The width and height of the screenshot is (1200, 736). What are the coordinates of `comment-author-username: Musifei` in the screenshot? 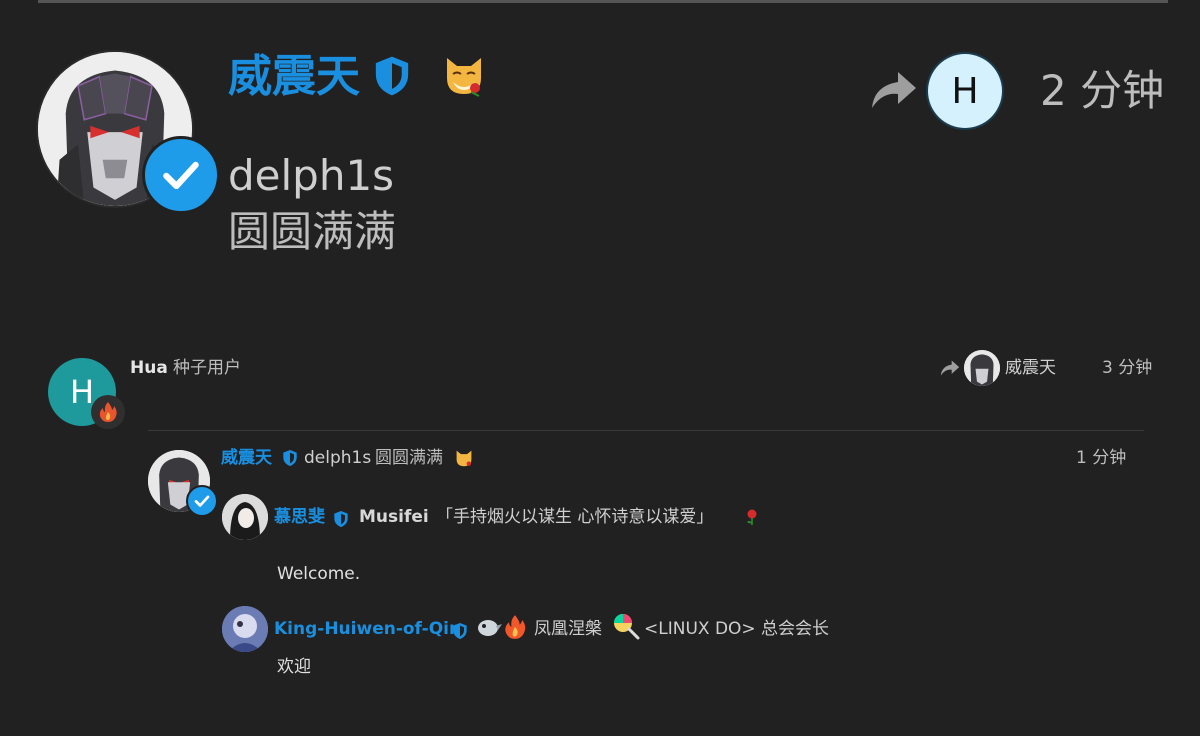 It's located at (394, 517).